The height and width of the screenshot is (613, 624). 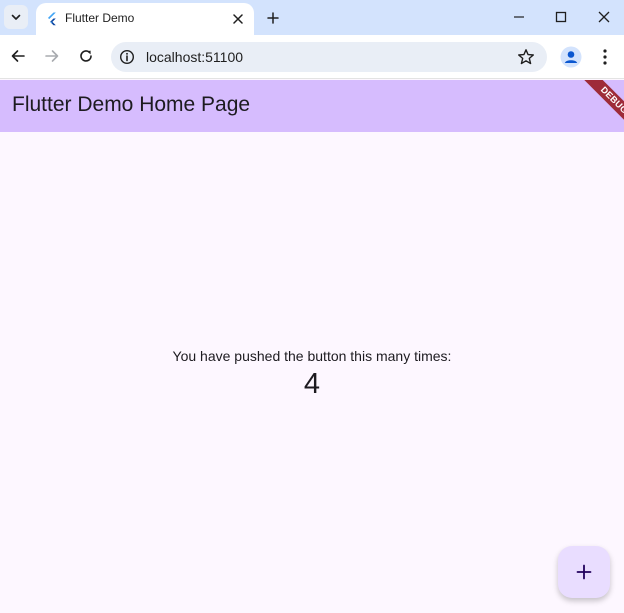 What do you see at coordinates (526, 57) in the screenshot?
I see `star-icon` at bounding box center [526, 57].